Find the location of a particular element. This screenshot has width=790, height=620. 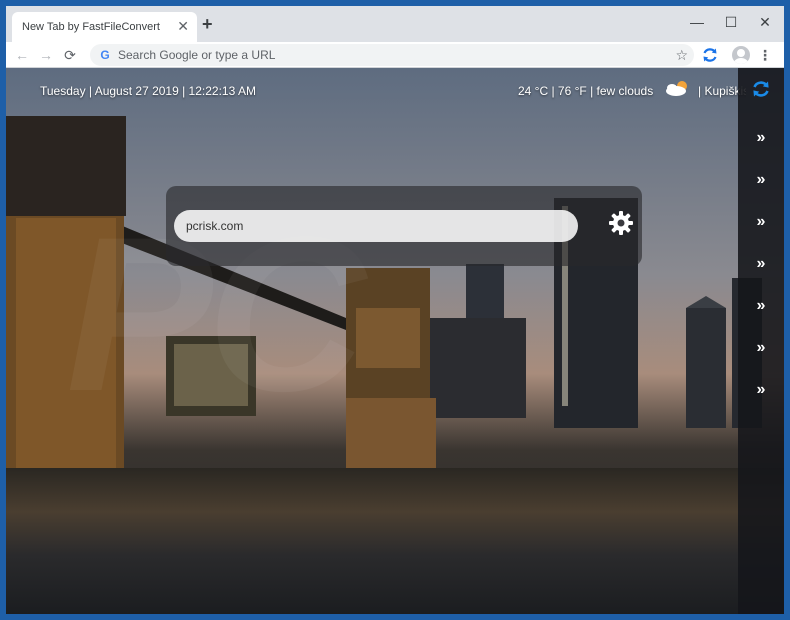

tab-close-icon: ✕ is located at coordinates (183, 26).